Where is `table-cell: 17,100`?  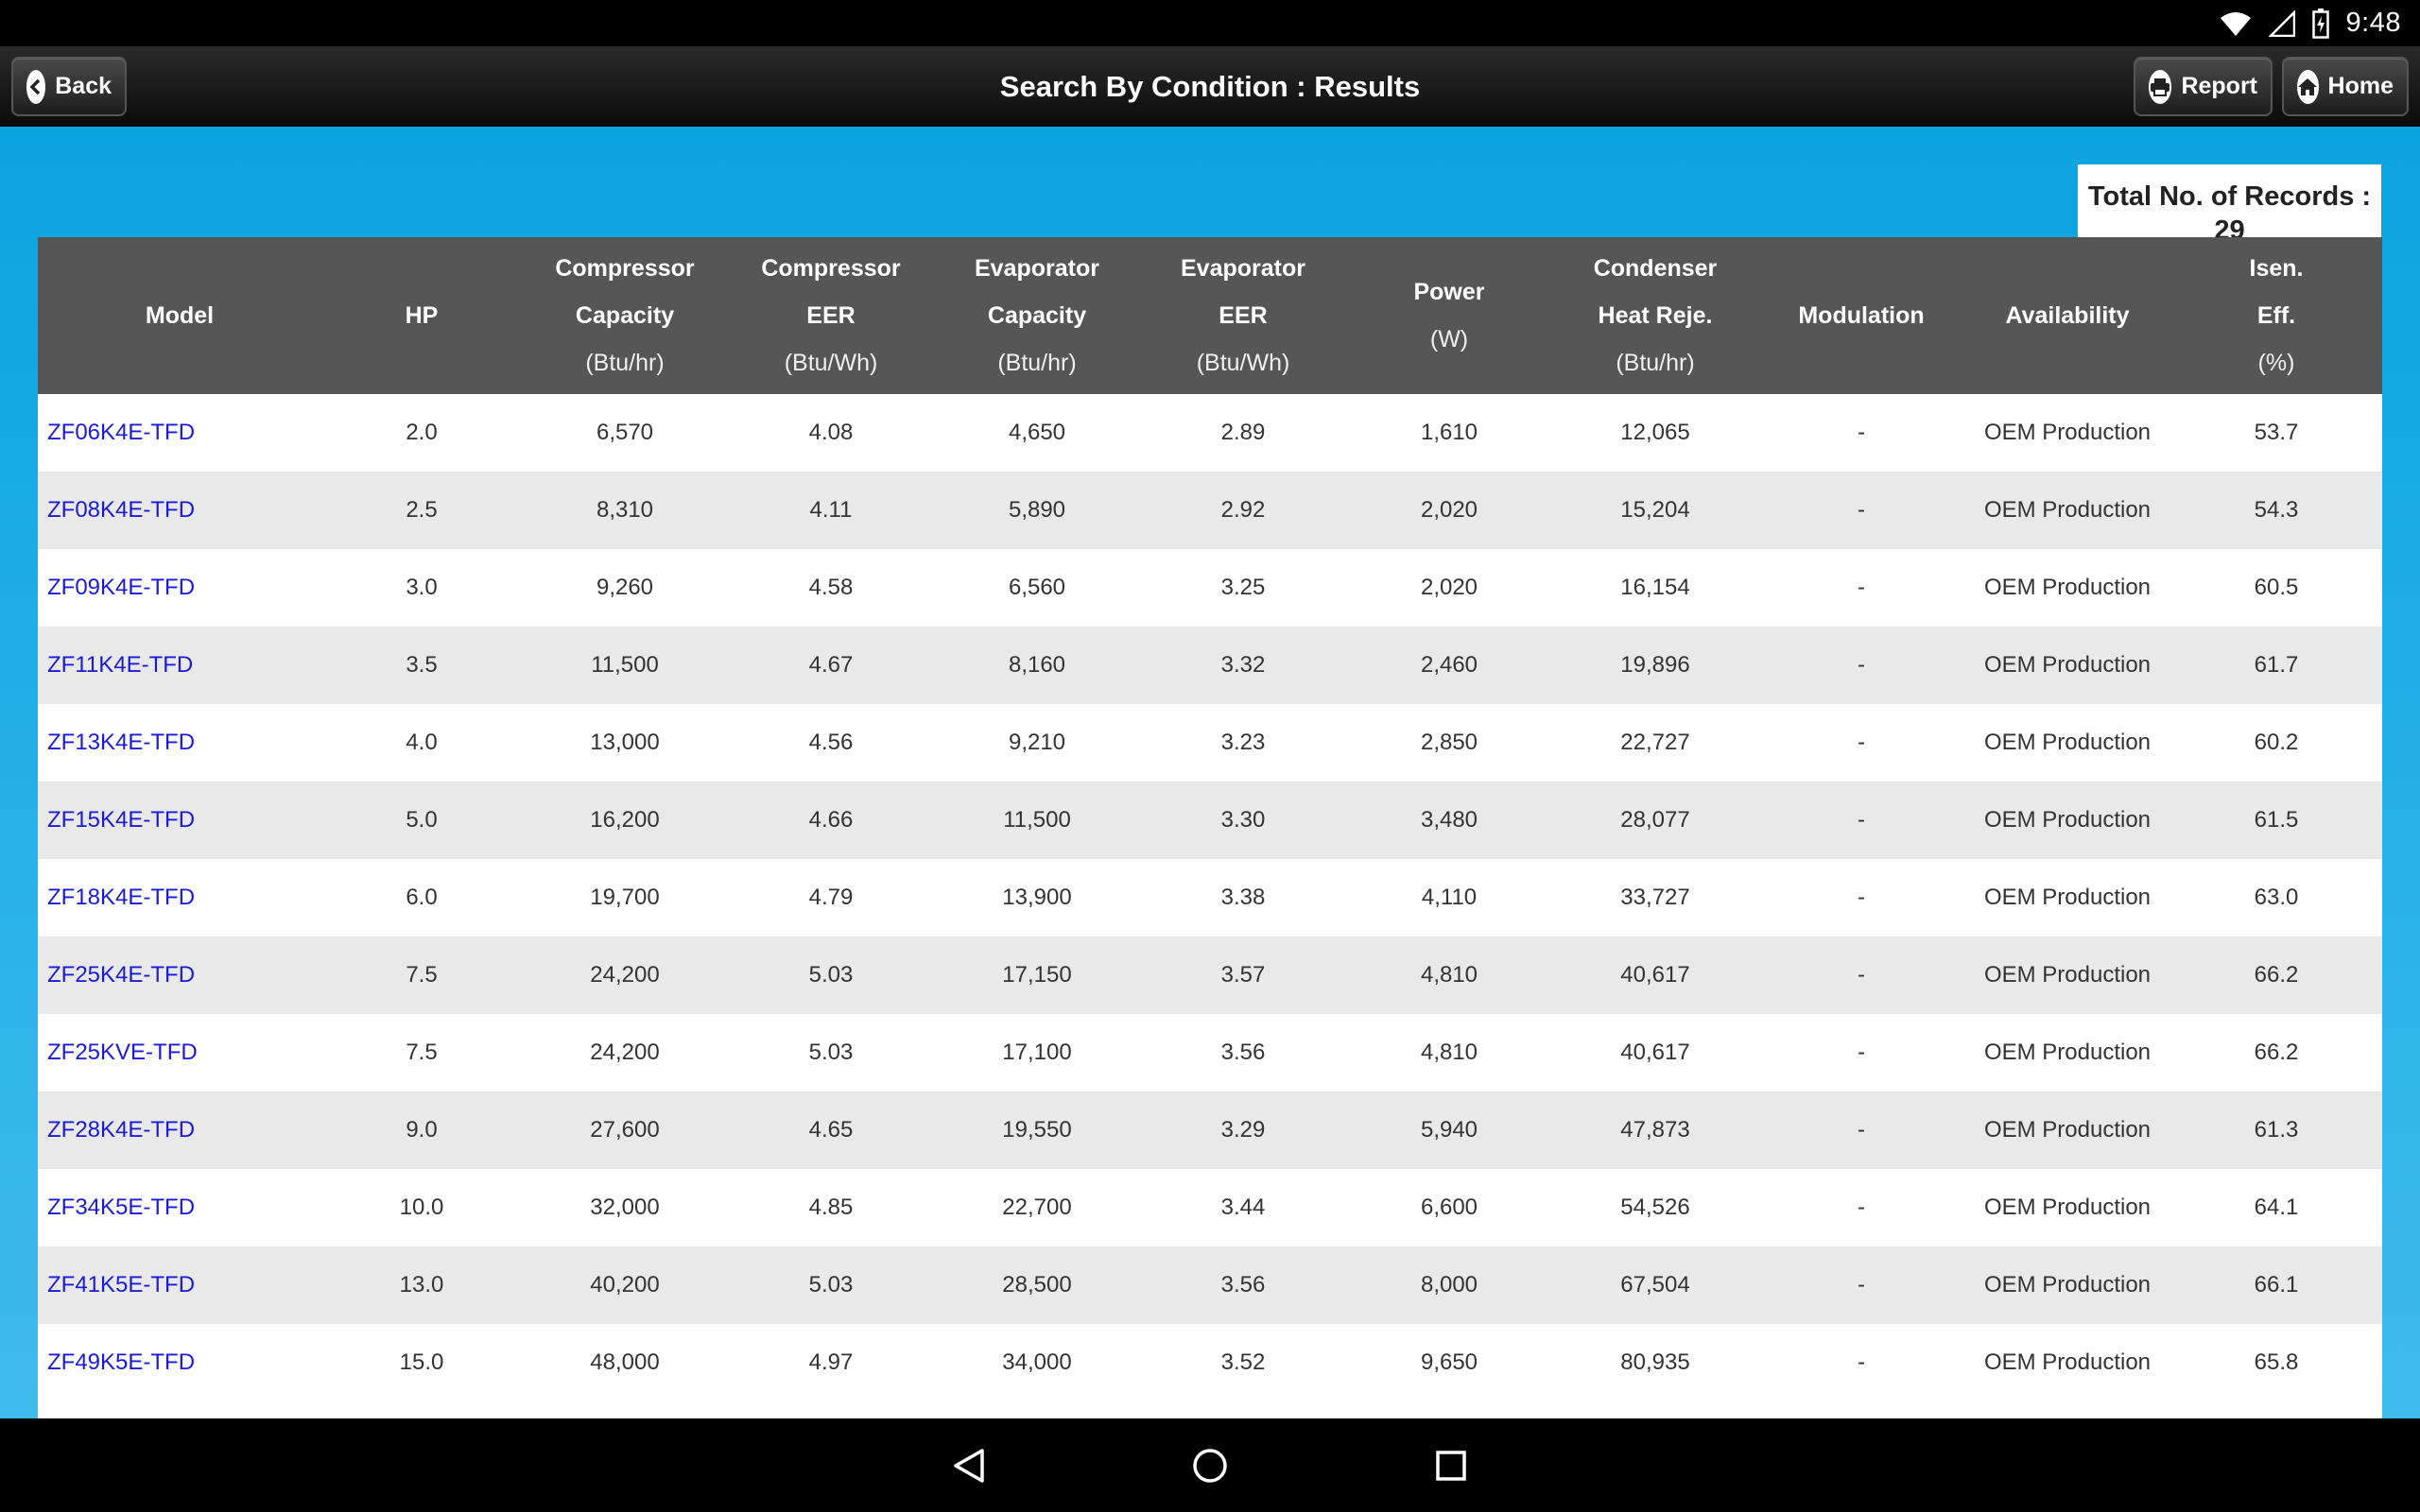 table-cell: 17,100 is located at coordinates (1037, 1052).